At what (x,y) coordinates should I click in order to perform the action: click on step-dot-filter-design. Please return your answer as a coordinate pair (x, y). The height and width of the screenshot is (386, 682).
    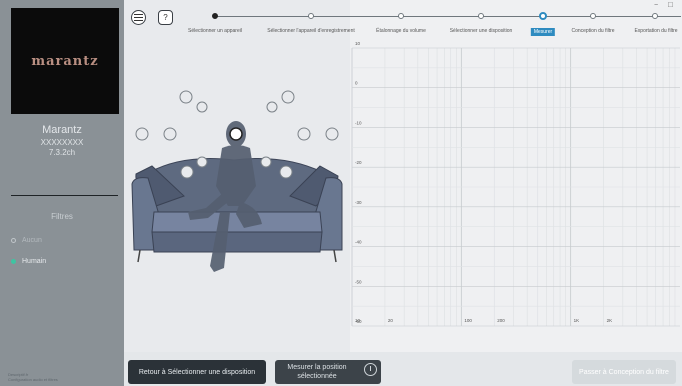
    Looking at the image, I should click on (593, 16).